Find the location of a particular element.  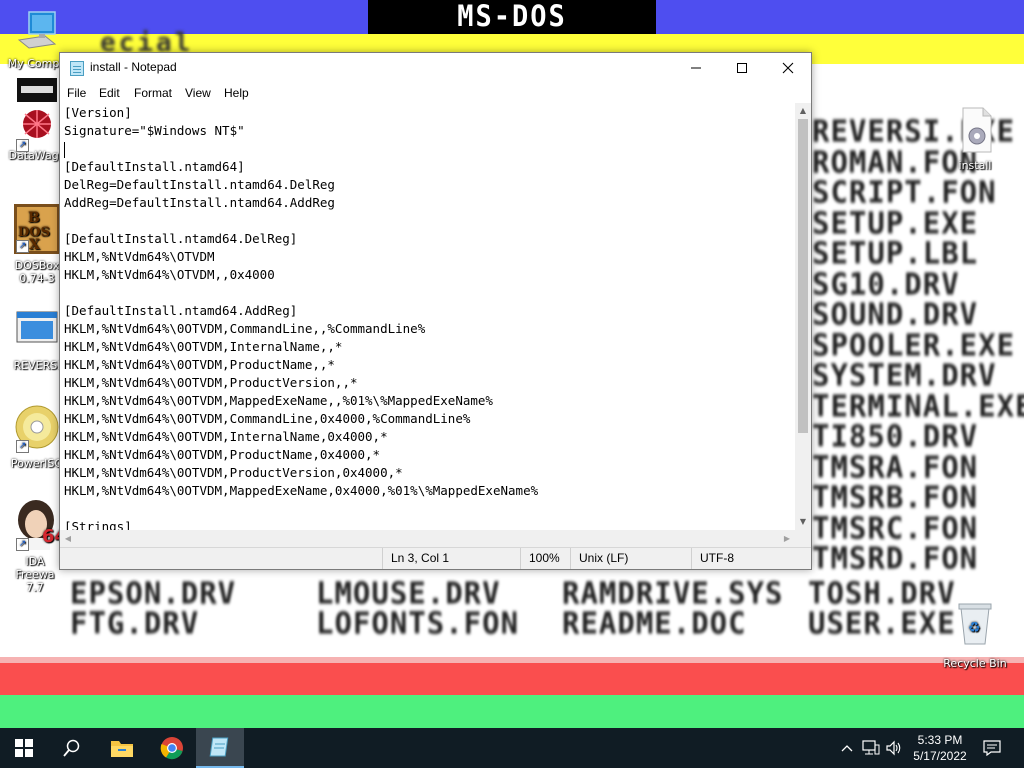

taskbar-notepad is located at coordinates (220, 748).